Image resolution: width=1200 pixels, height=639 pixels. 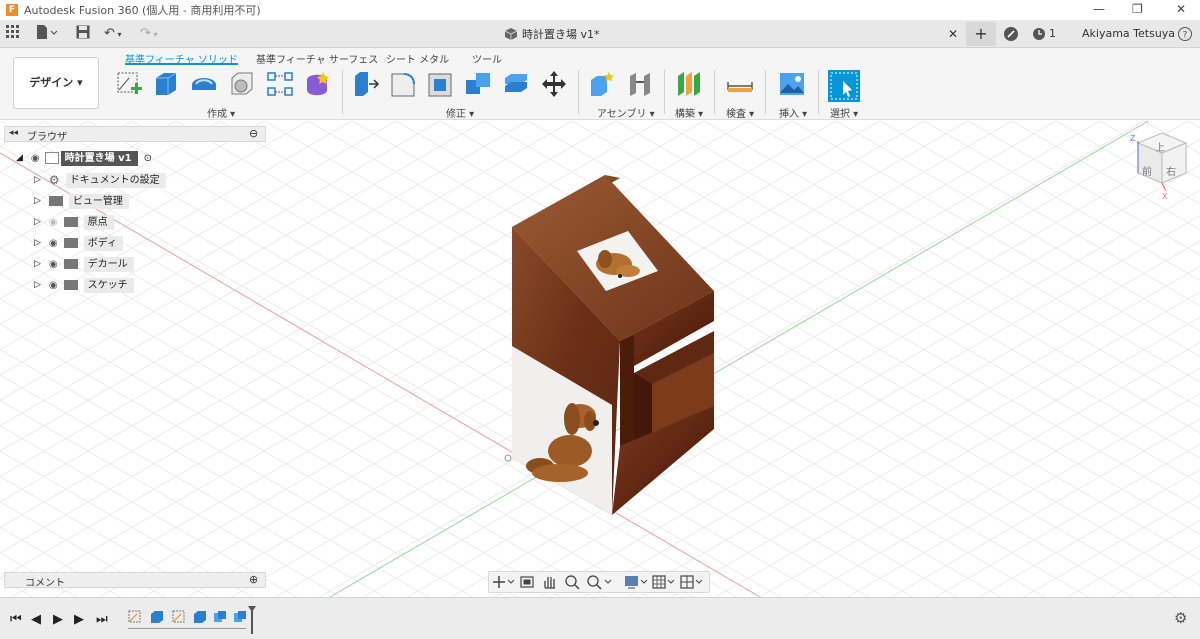 What do you see at coordinates (516, 84) in the screenshot?
I see `offset-face-icon` at bounding box center [516, 84].